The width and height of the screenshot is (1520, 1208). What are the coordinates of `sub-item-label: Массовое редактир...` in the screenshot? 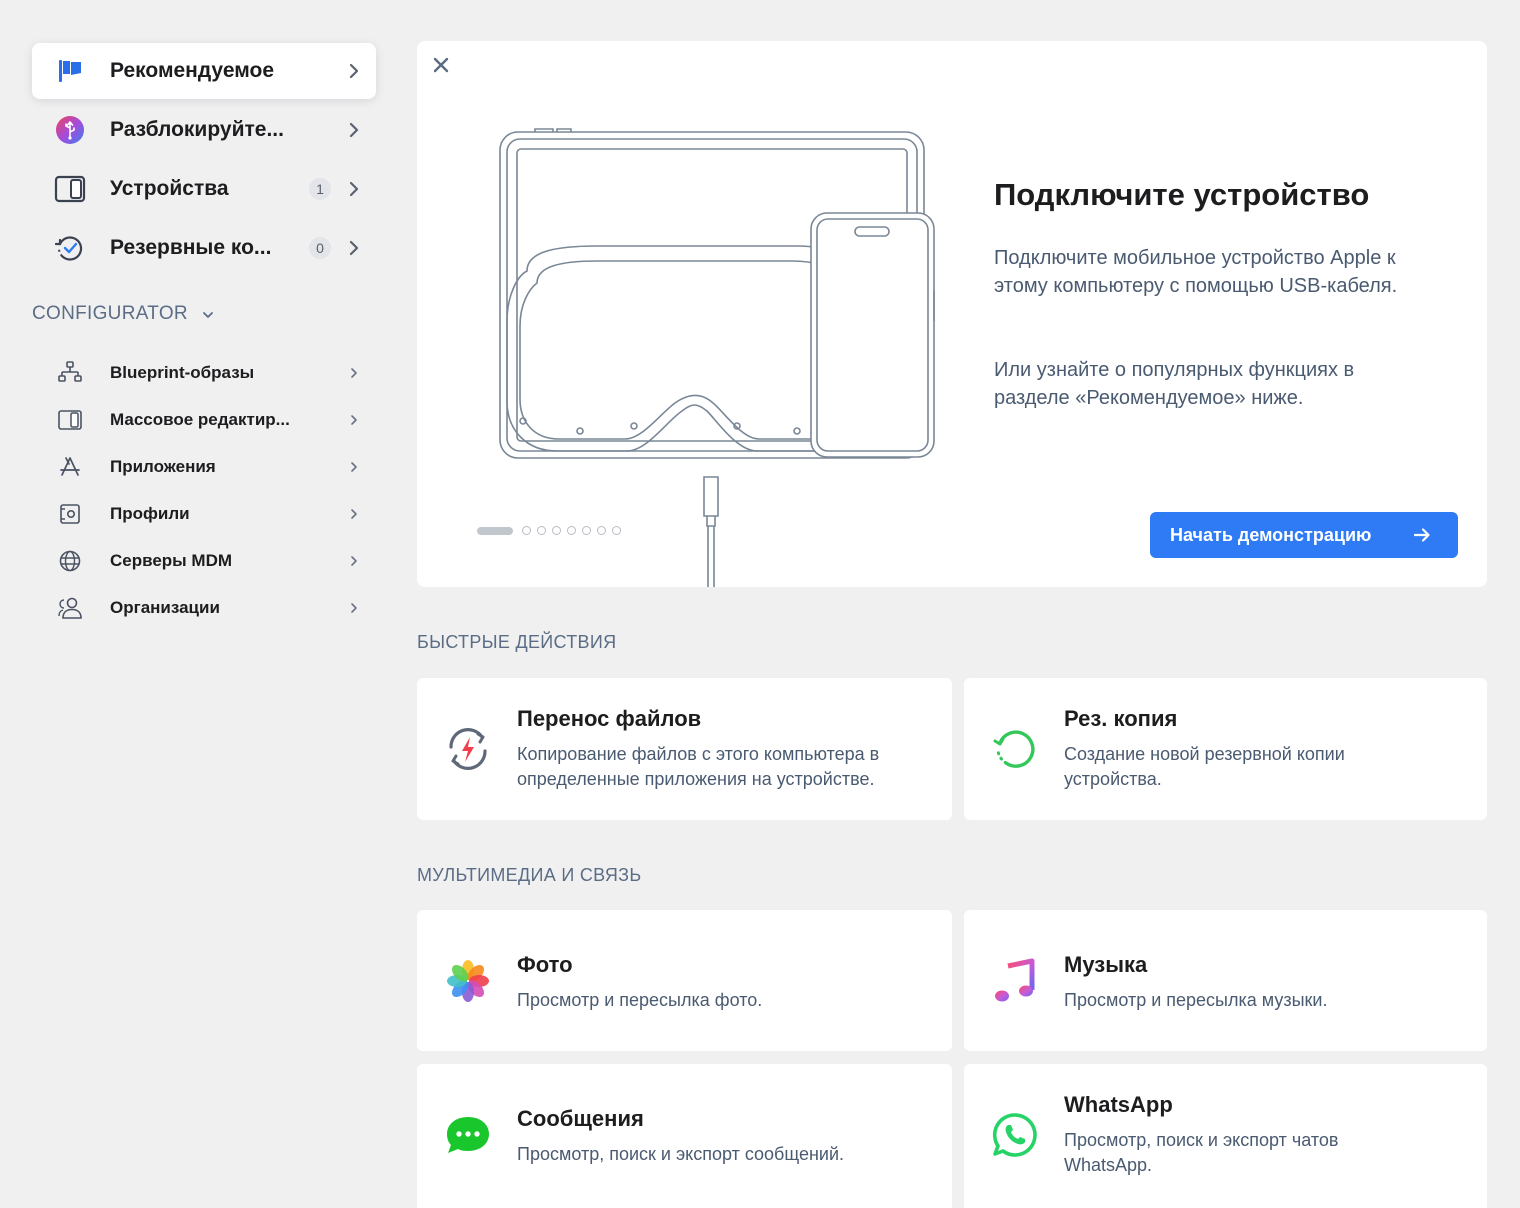 It's located at (200, 419).